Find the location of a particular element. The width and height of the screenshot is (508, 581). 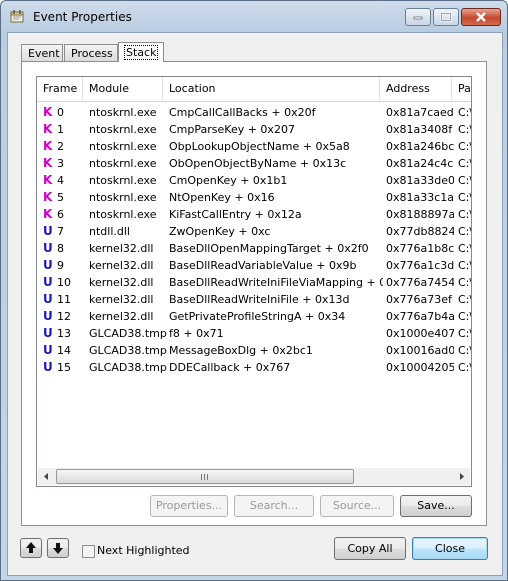

cell-frame: 14 is located at coordinates (64, 350).